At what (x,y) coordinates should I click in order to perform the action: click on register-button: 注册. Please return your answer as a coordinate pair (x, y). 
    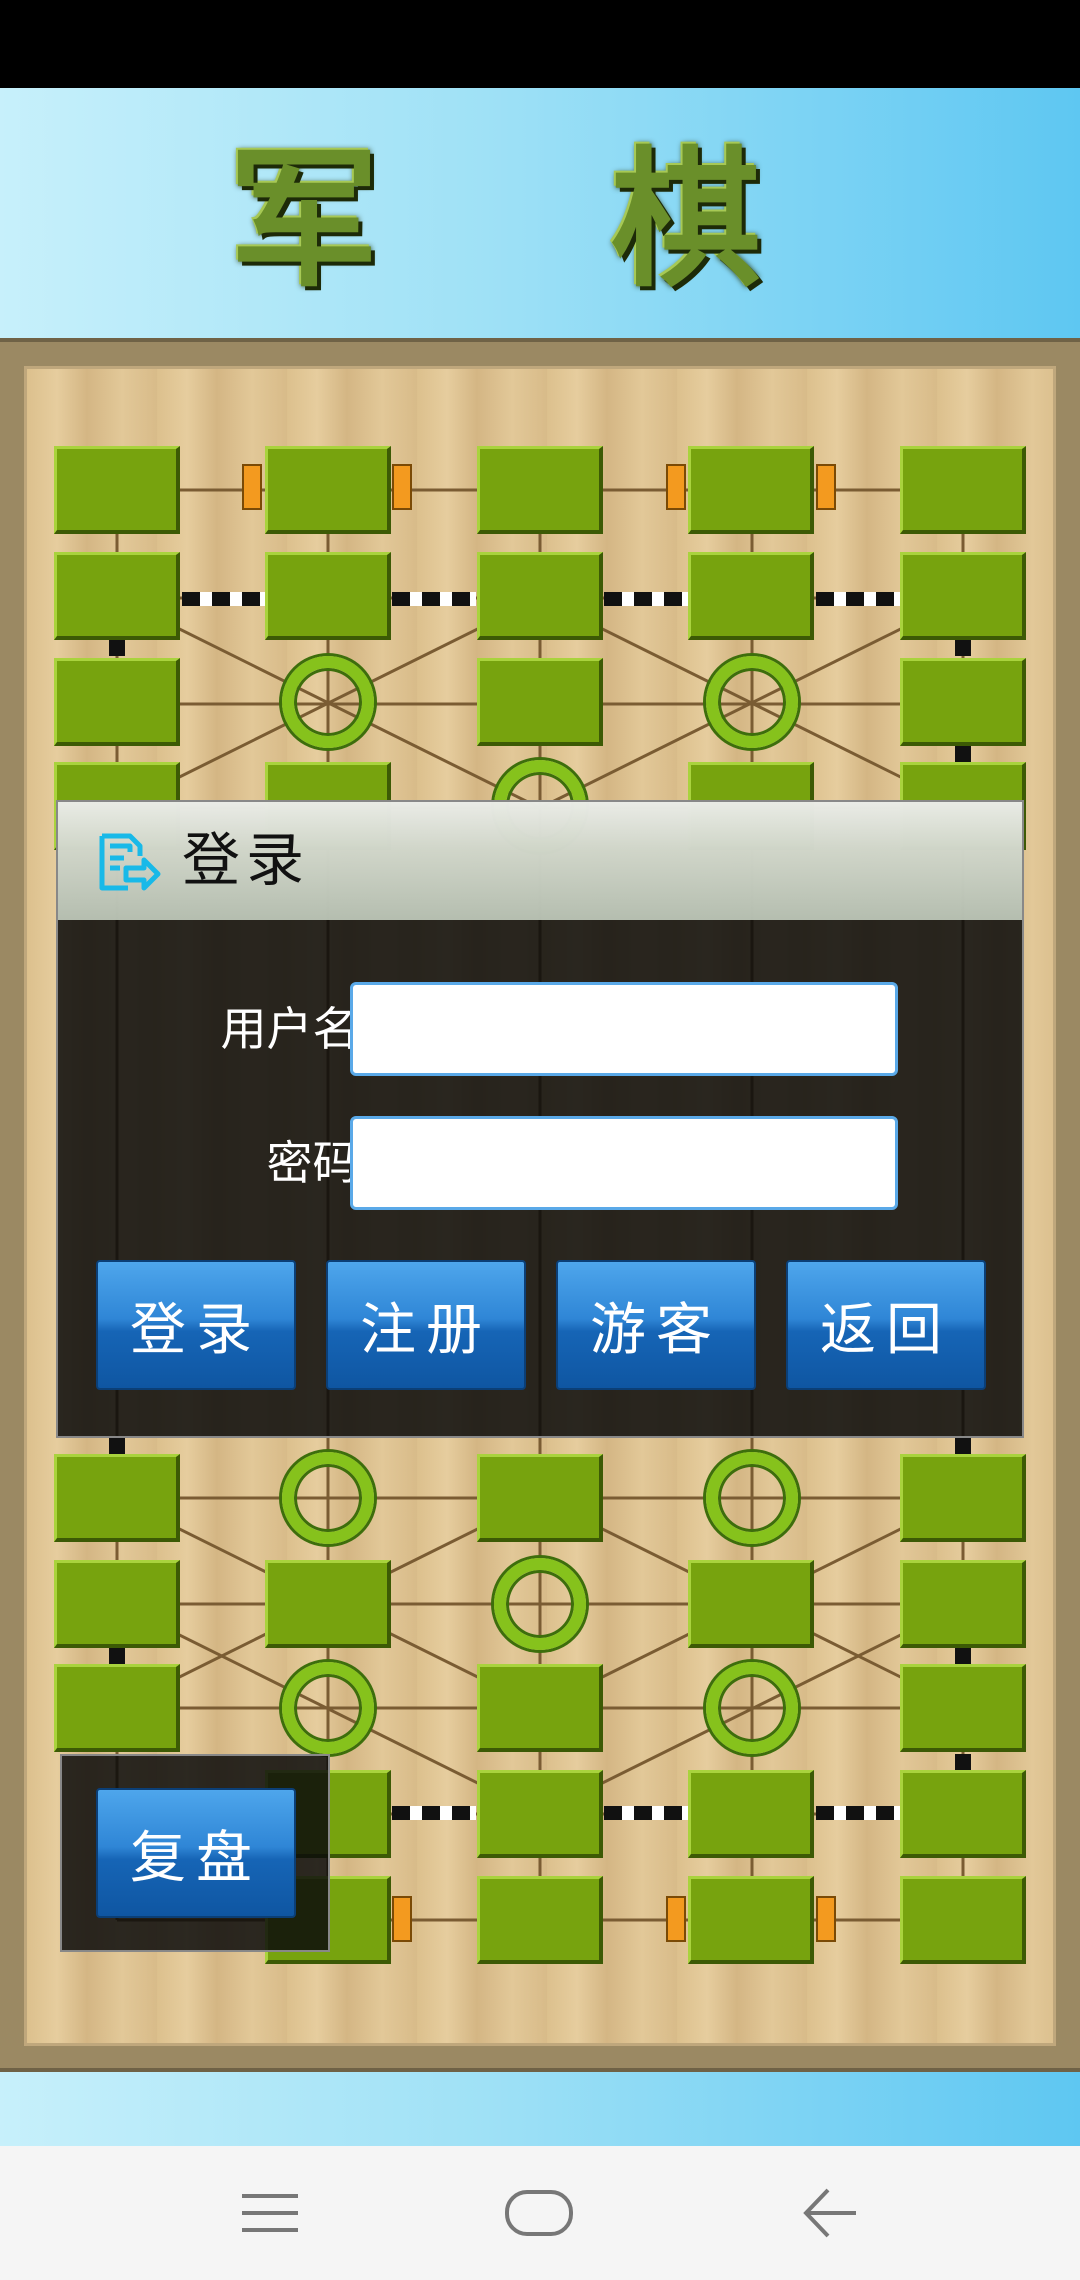
    Looking at the image, I should click on (426, 1325).